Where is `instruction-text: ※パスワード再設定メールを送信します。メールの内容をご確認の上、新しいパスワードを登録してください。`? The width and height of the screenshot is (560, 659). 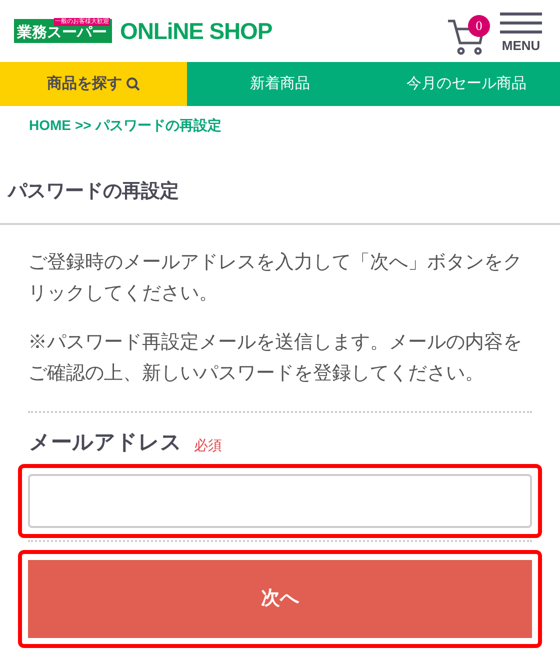 instruction-text: ※パスワード再設定メールを送信します。メールの内容をご確認の上、新しいパスワードを登録してください。 is located at coordinates (275, 358).